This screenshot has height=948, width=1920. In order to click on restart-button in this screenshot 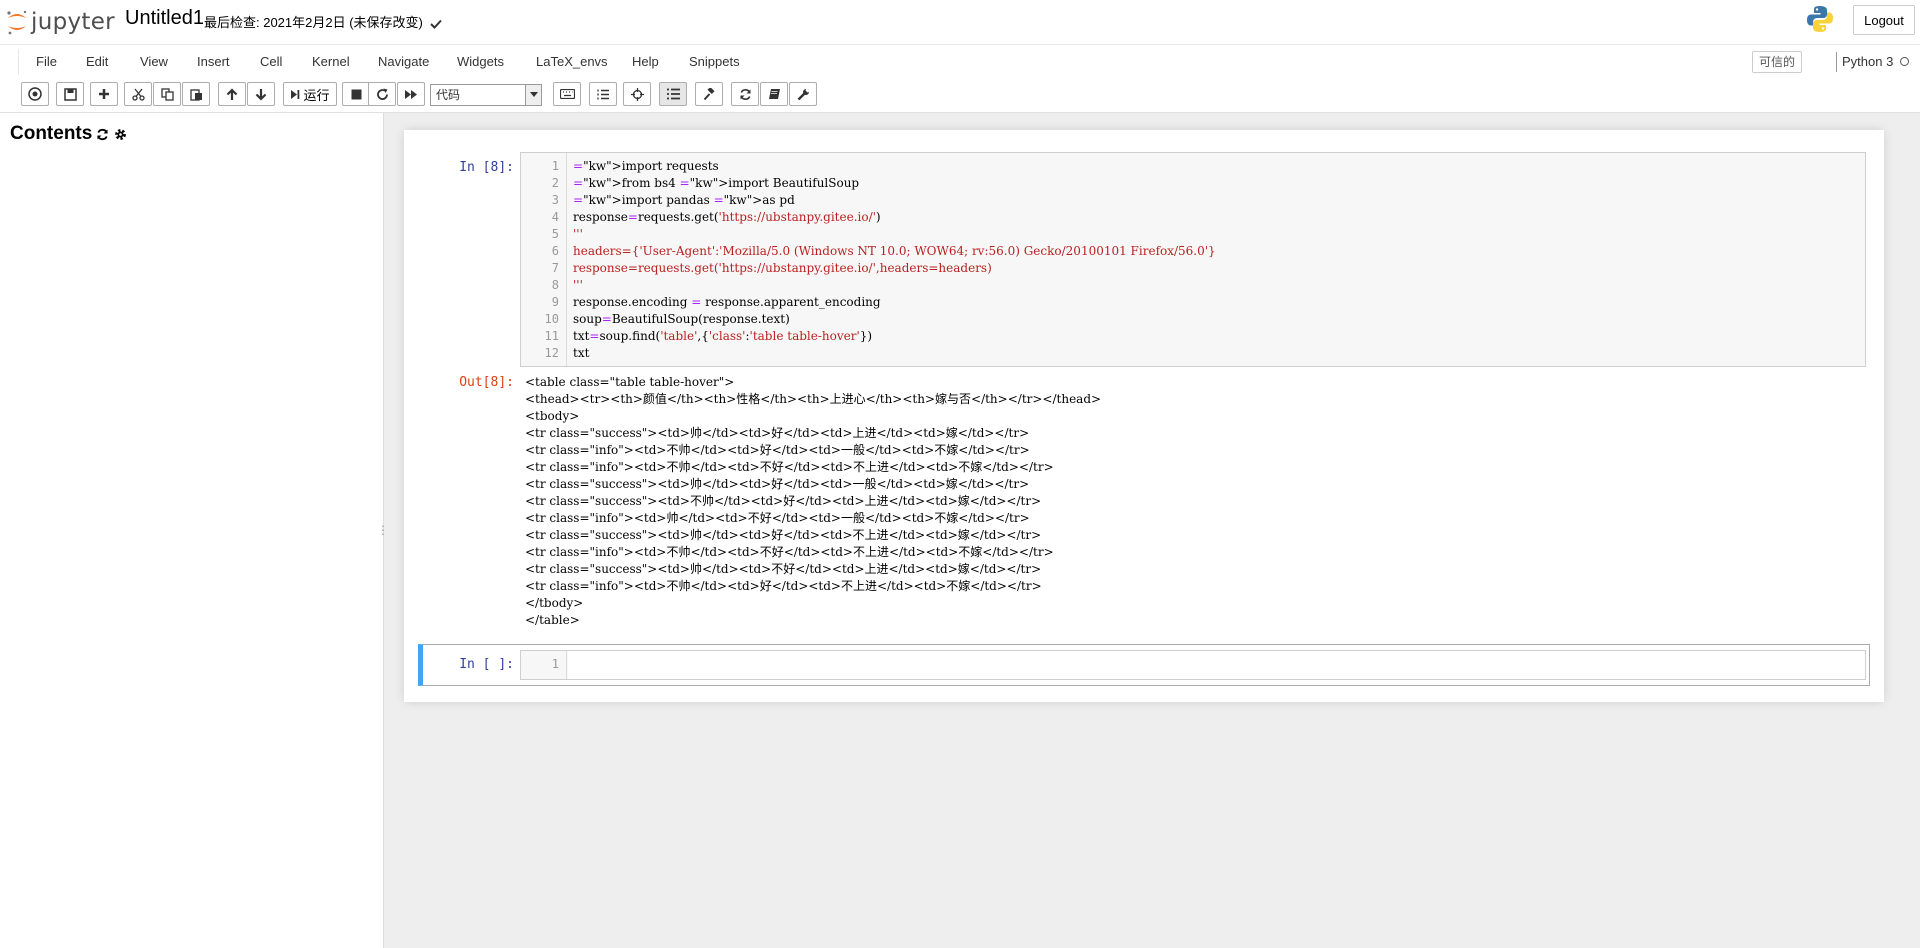, I will do `click(382, 94)`.